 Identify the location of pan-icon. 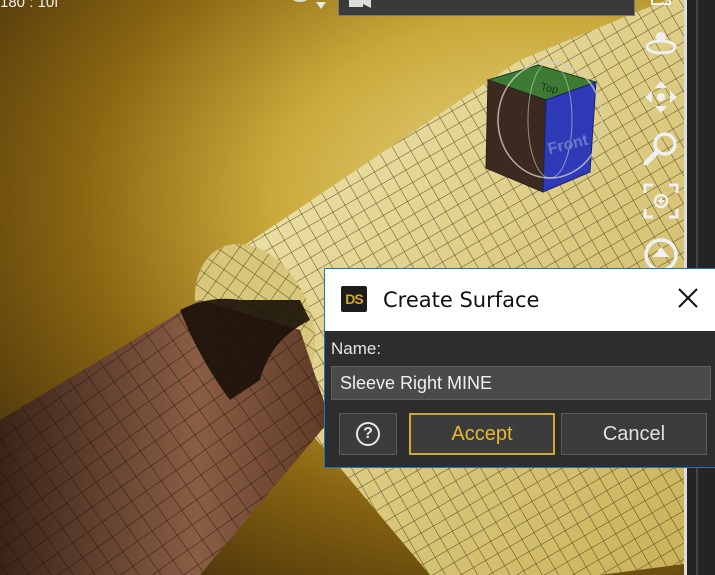
(661, 97).